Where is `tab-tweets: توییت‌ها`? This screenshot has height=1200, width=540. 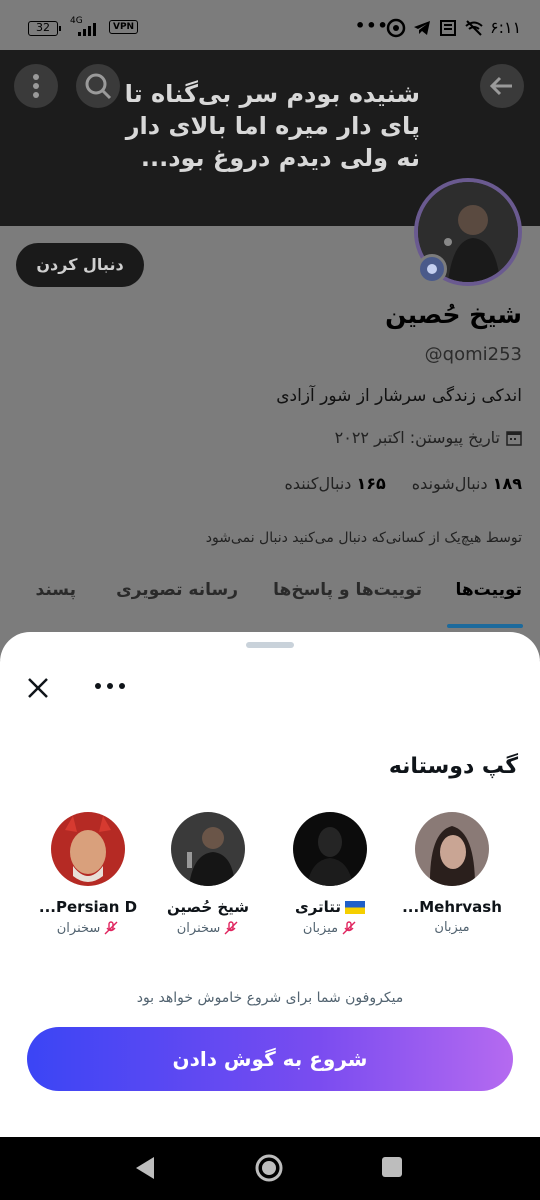 tab-tweets: توییت‌ها is located at coordinates (488, 590).